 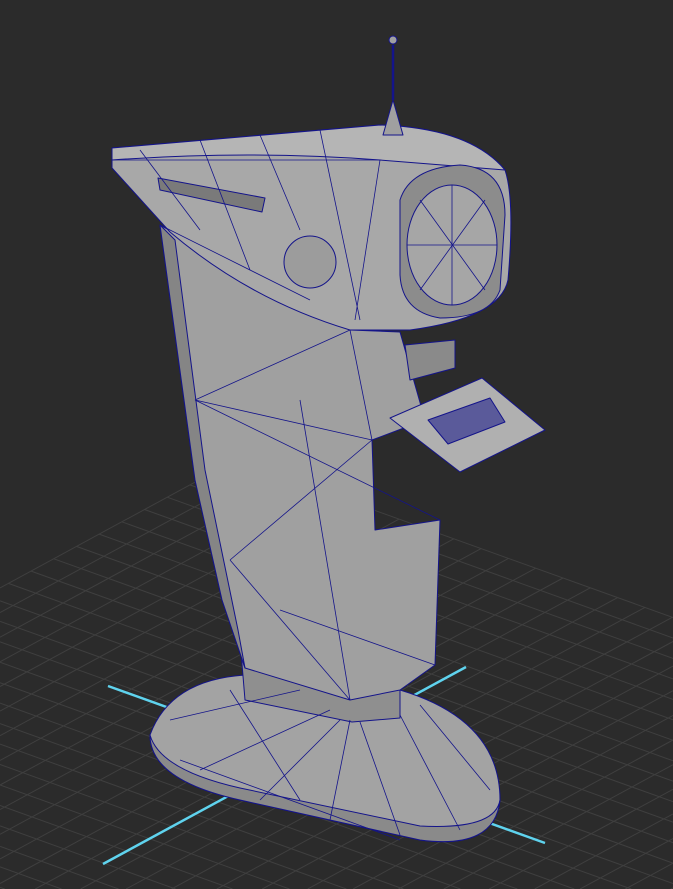 What do you see at coordinates (310, 262) in the screenshot?
I see `ear-knob` at bounding box center [310, 262].